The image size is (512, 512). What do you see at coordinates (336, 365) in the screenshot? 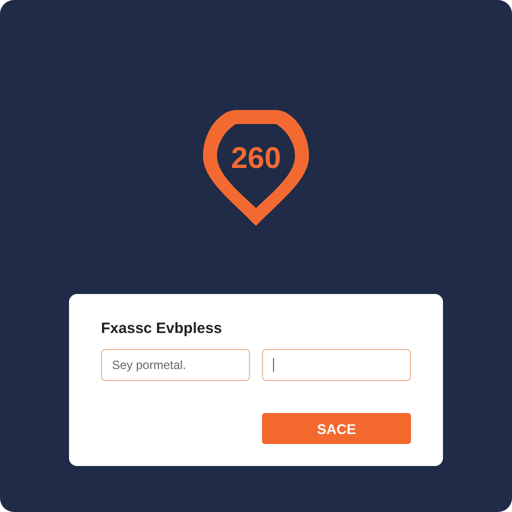
I see `input-field` at bounding box center [336, 365].